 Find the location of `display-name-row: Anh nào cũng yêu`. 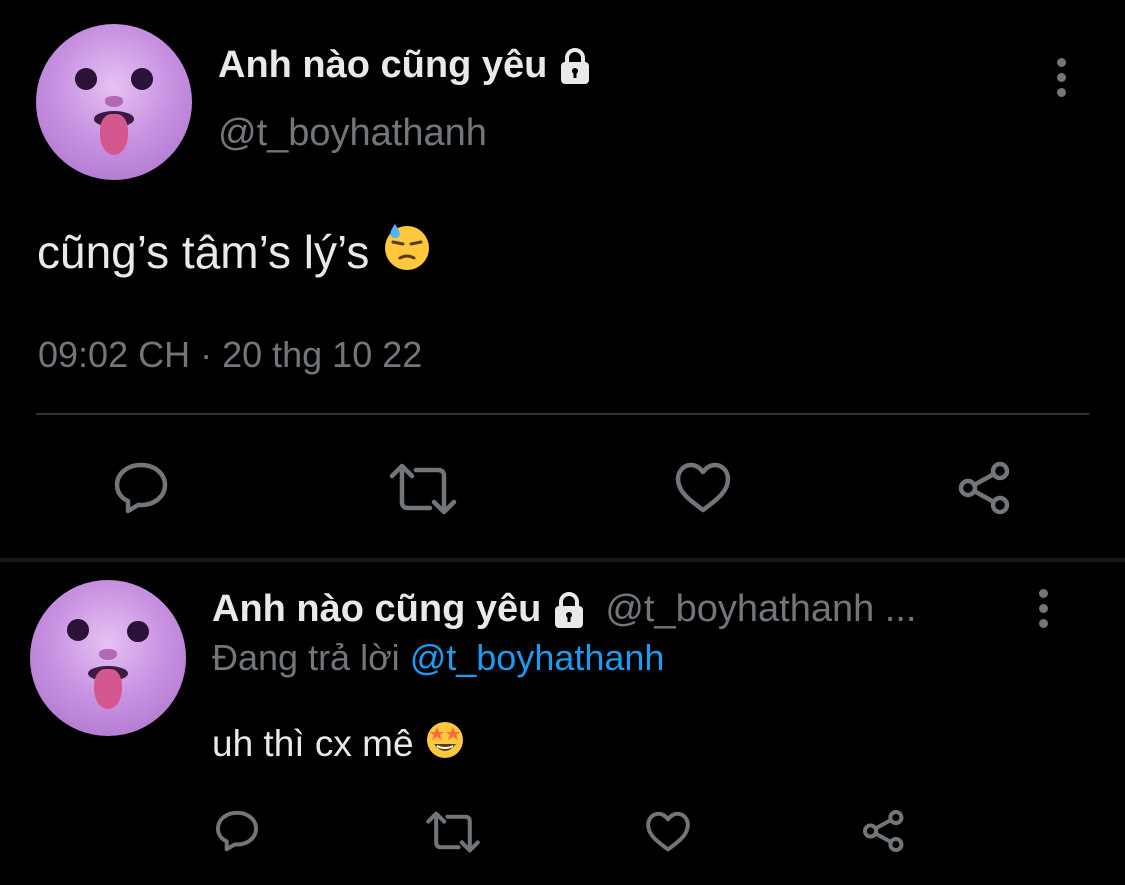

display-name-row: Anh nào cũng yêu is located at coordinates (406, 65).